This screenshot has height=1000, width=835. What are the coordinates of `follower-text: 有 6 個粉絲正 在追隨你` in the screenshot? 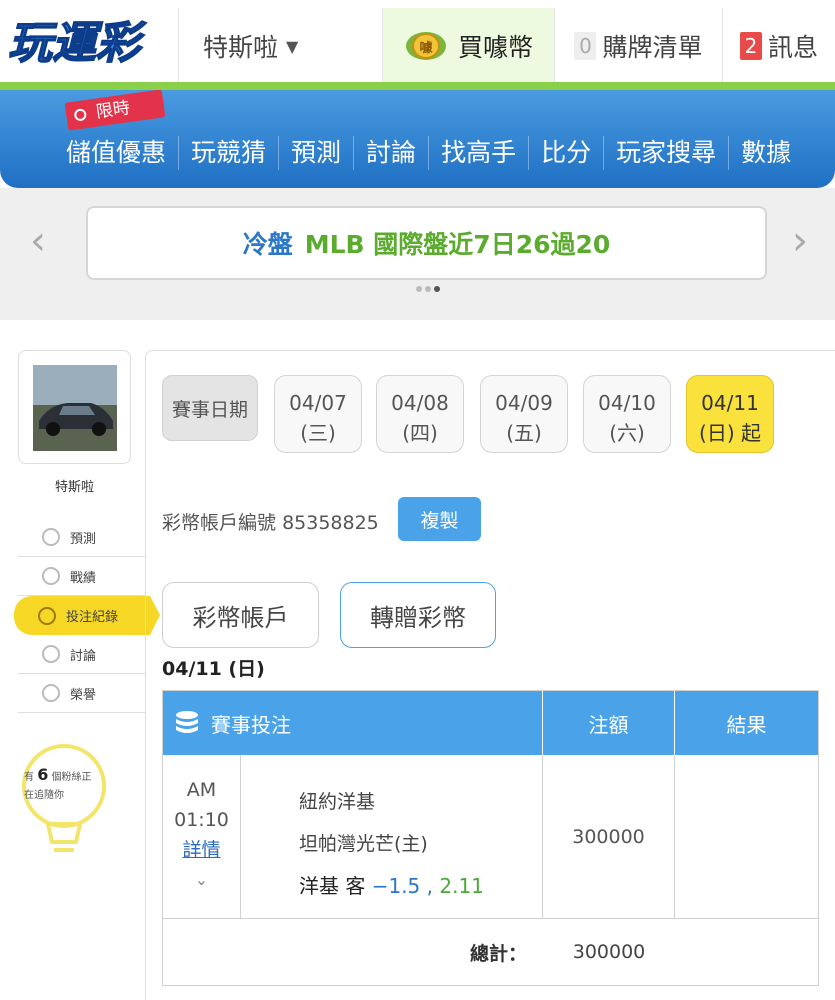 It's located at (58, 783).